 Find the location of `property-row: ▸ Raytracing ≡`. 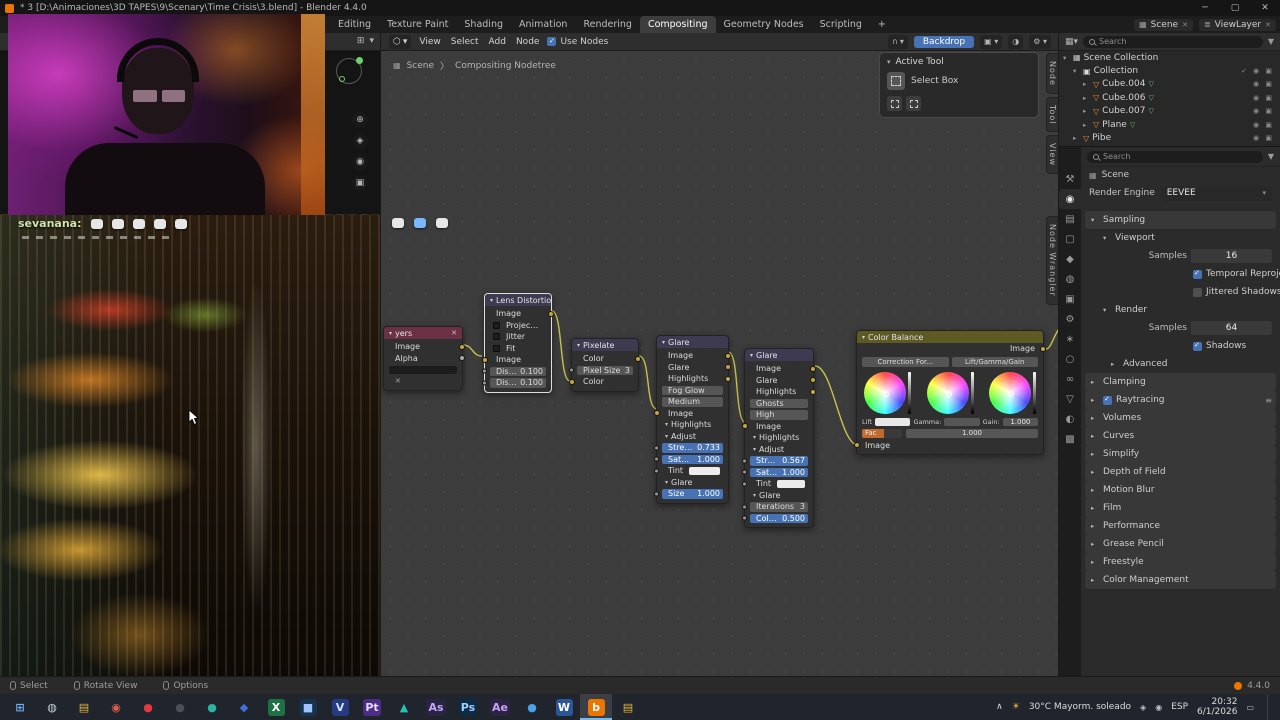

property-row: ▸ Raytracing ≡ is located at coordinates (1180, 400).